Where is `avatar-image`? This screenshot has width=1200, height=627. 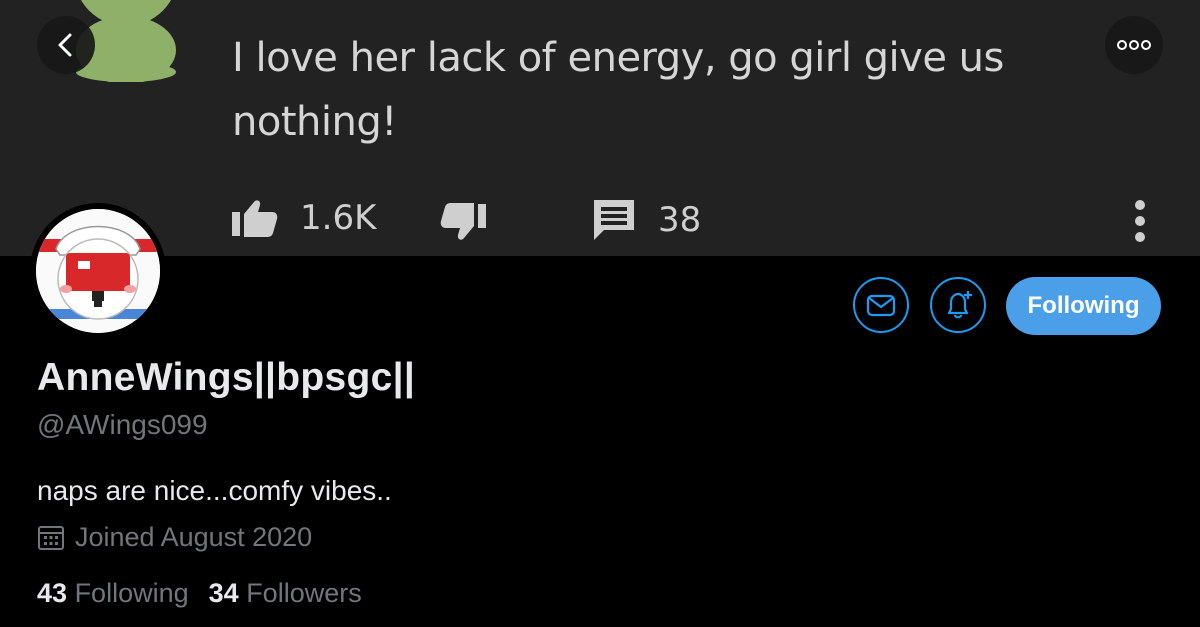 avatar-image is located at coordinates (98, 271).